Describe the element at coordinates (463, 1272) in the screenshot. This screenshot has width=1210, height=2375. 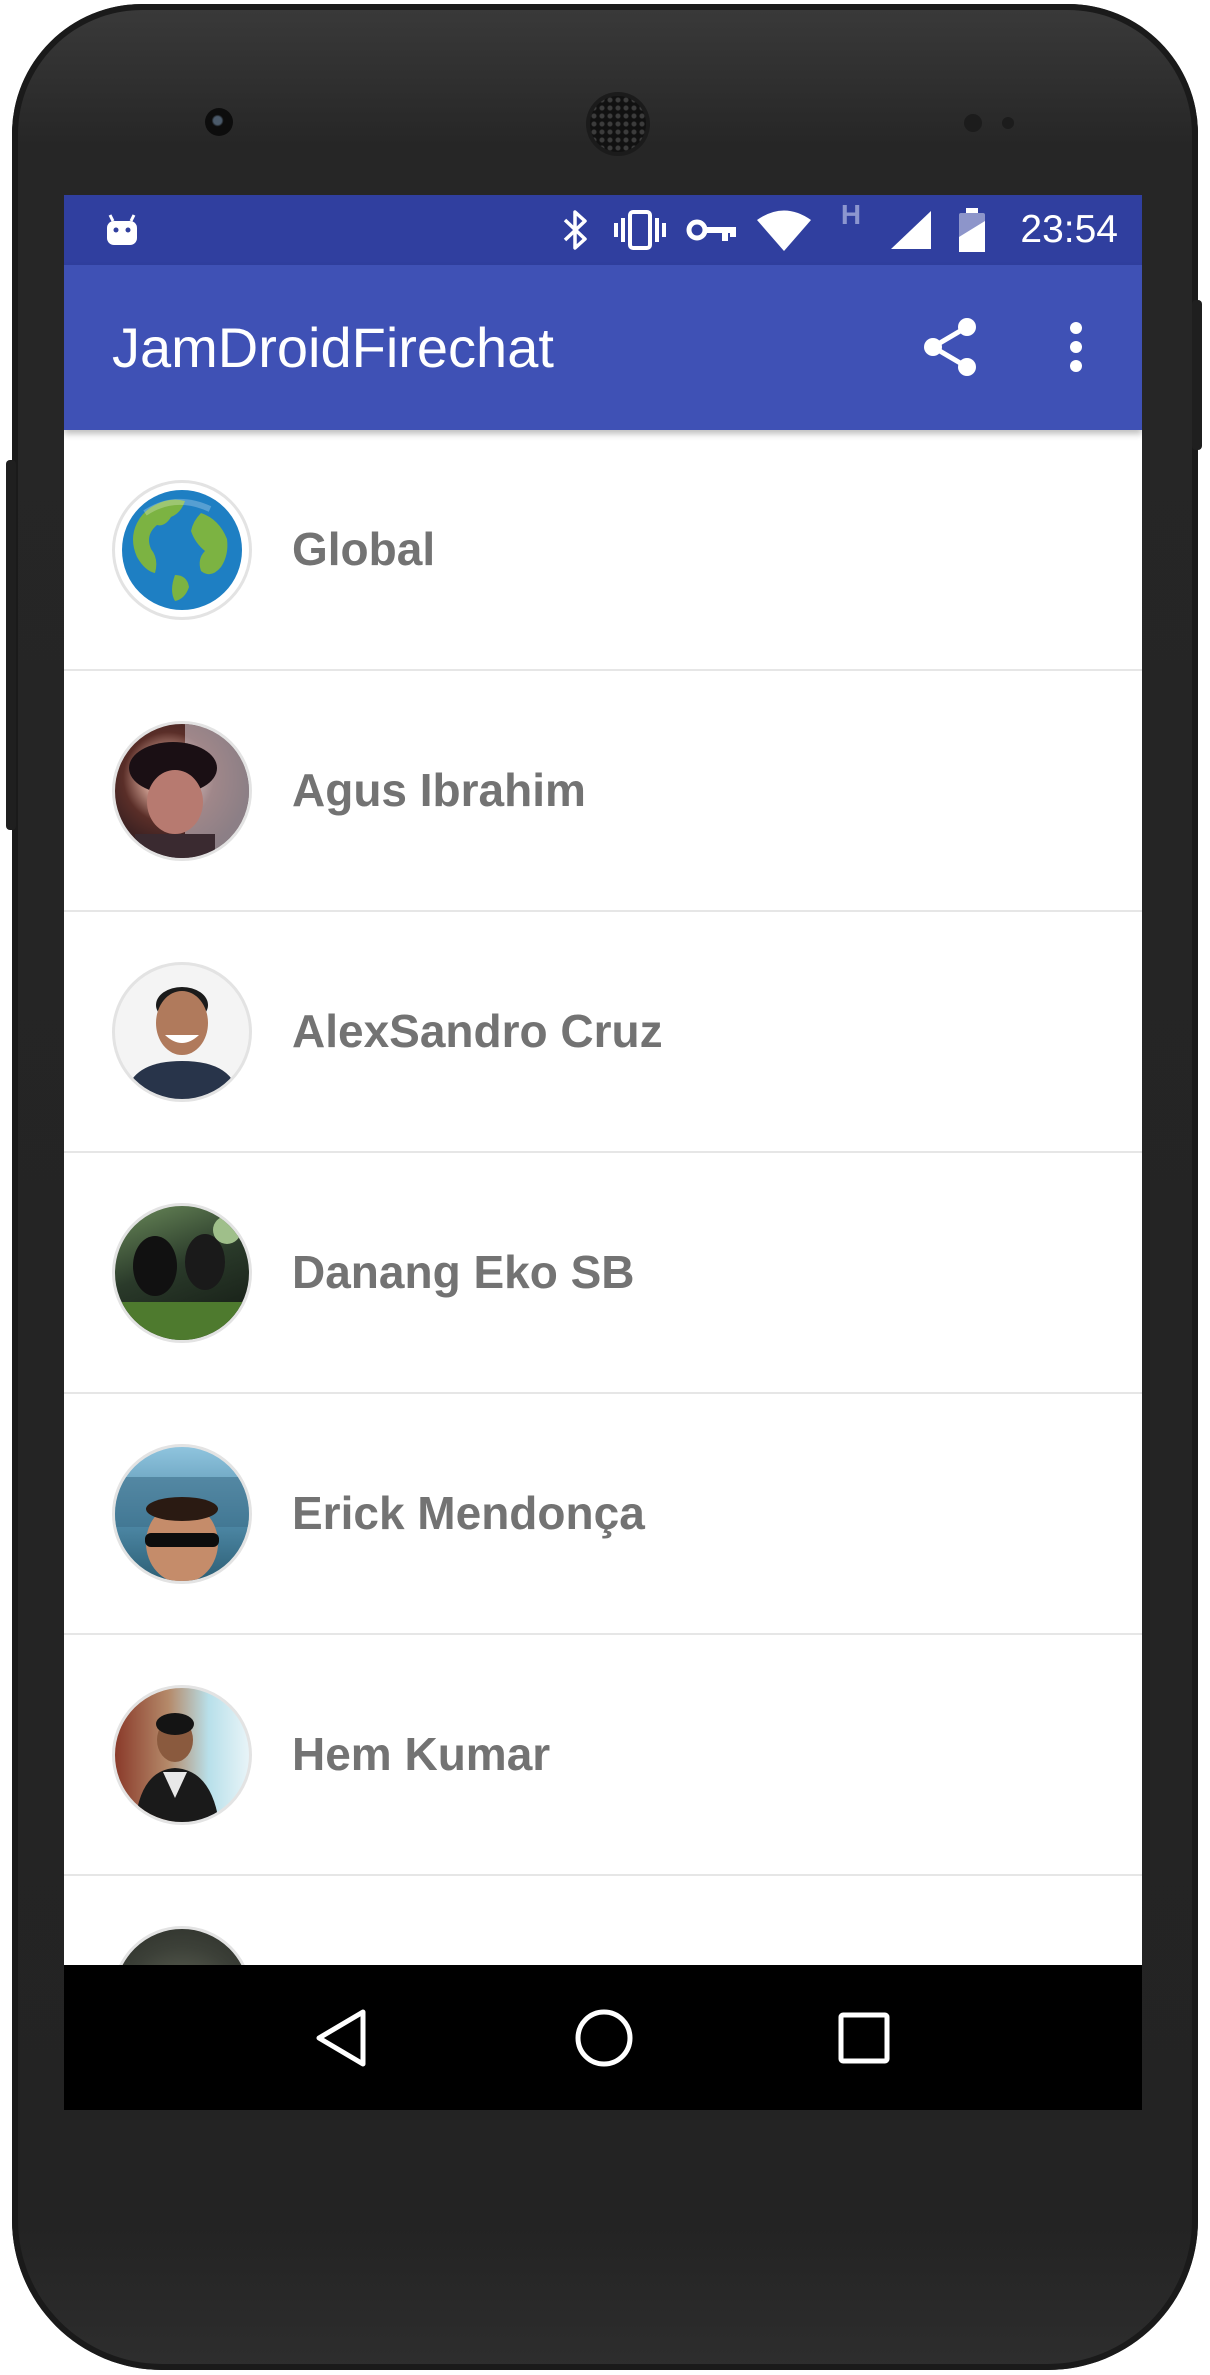
I see `contact-name: Danang Eko SB` at that location.